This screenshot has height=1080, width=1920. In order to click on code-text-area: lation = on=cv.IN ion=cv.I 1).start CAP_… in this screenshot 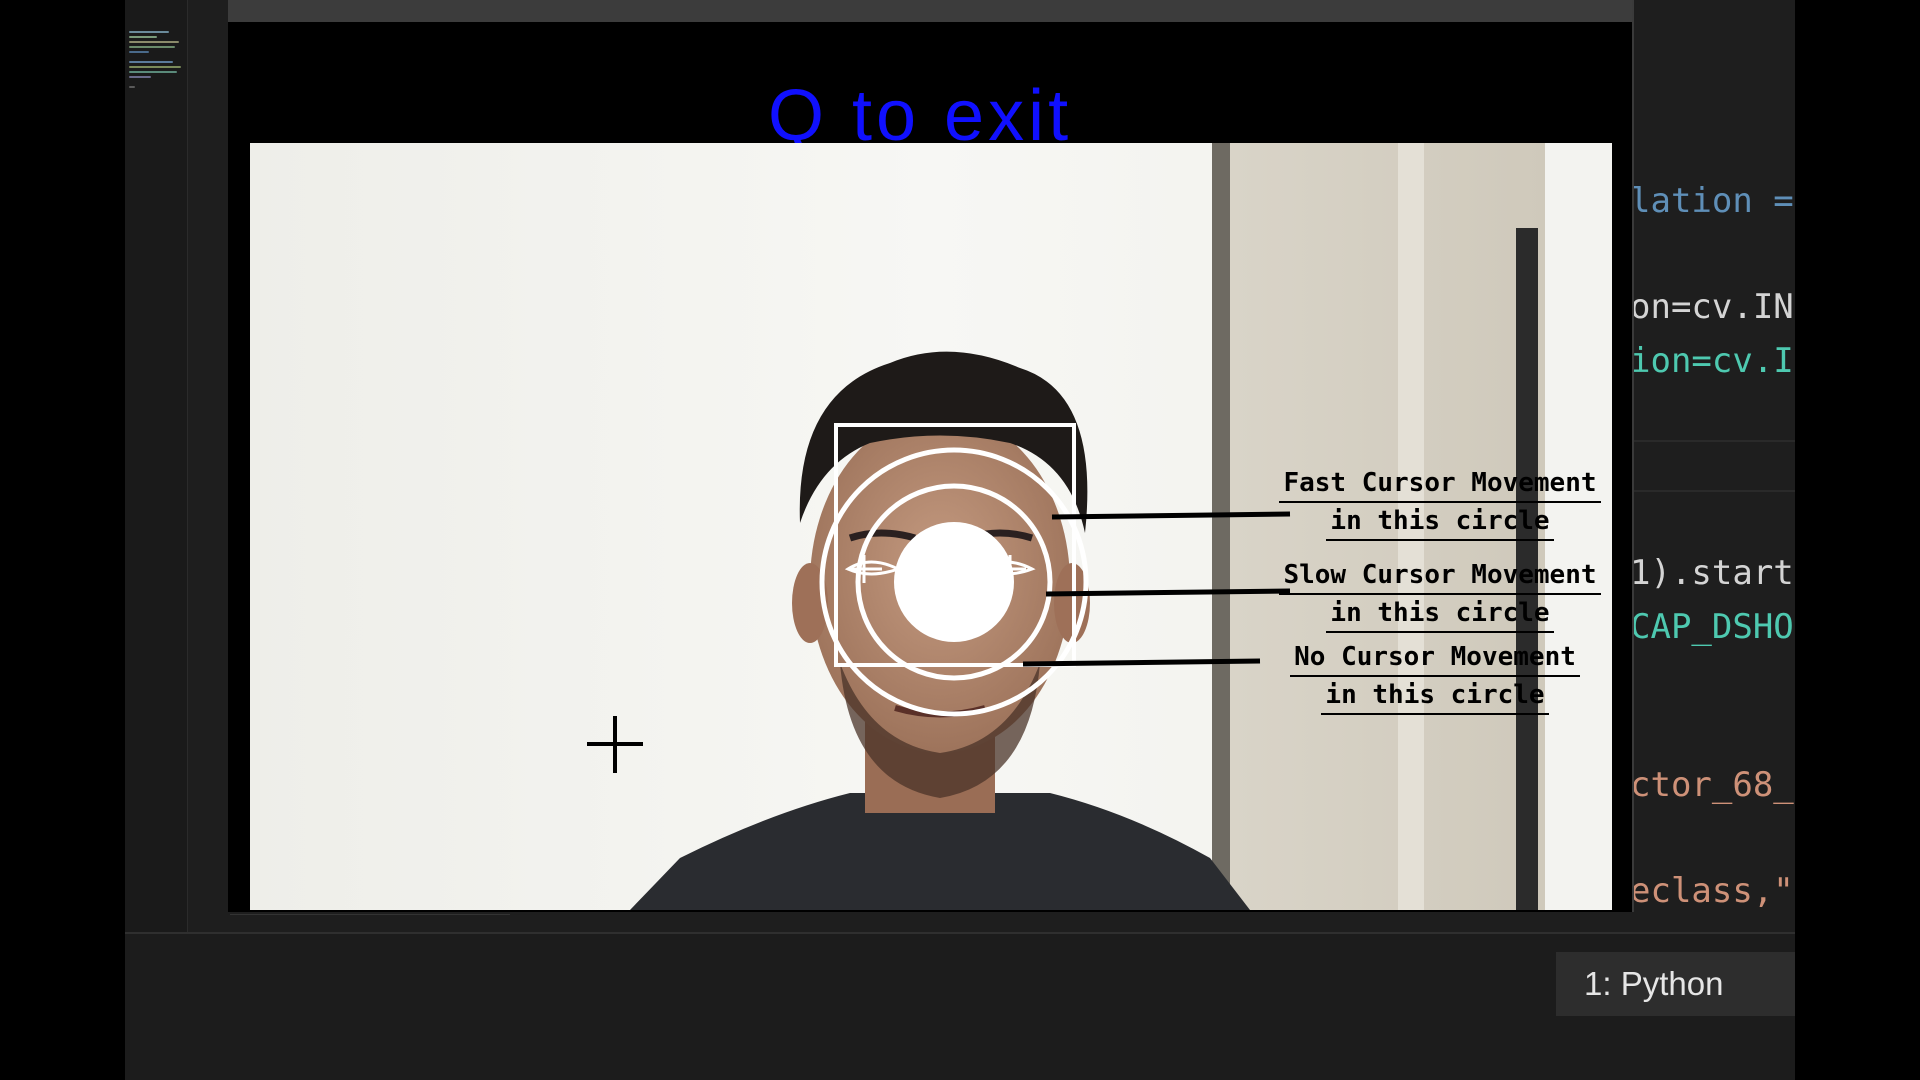, I will do `click(1712, 466)`.